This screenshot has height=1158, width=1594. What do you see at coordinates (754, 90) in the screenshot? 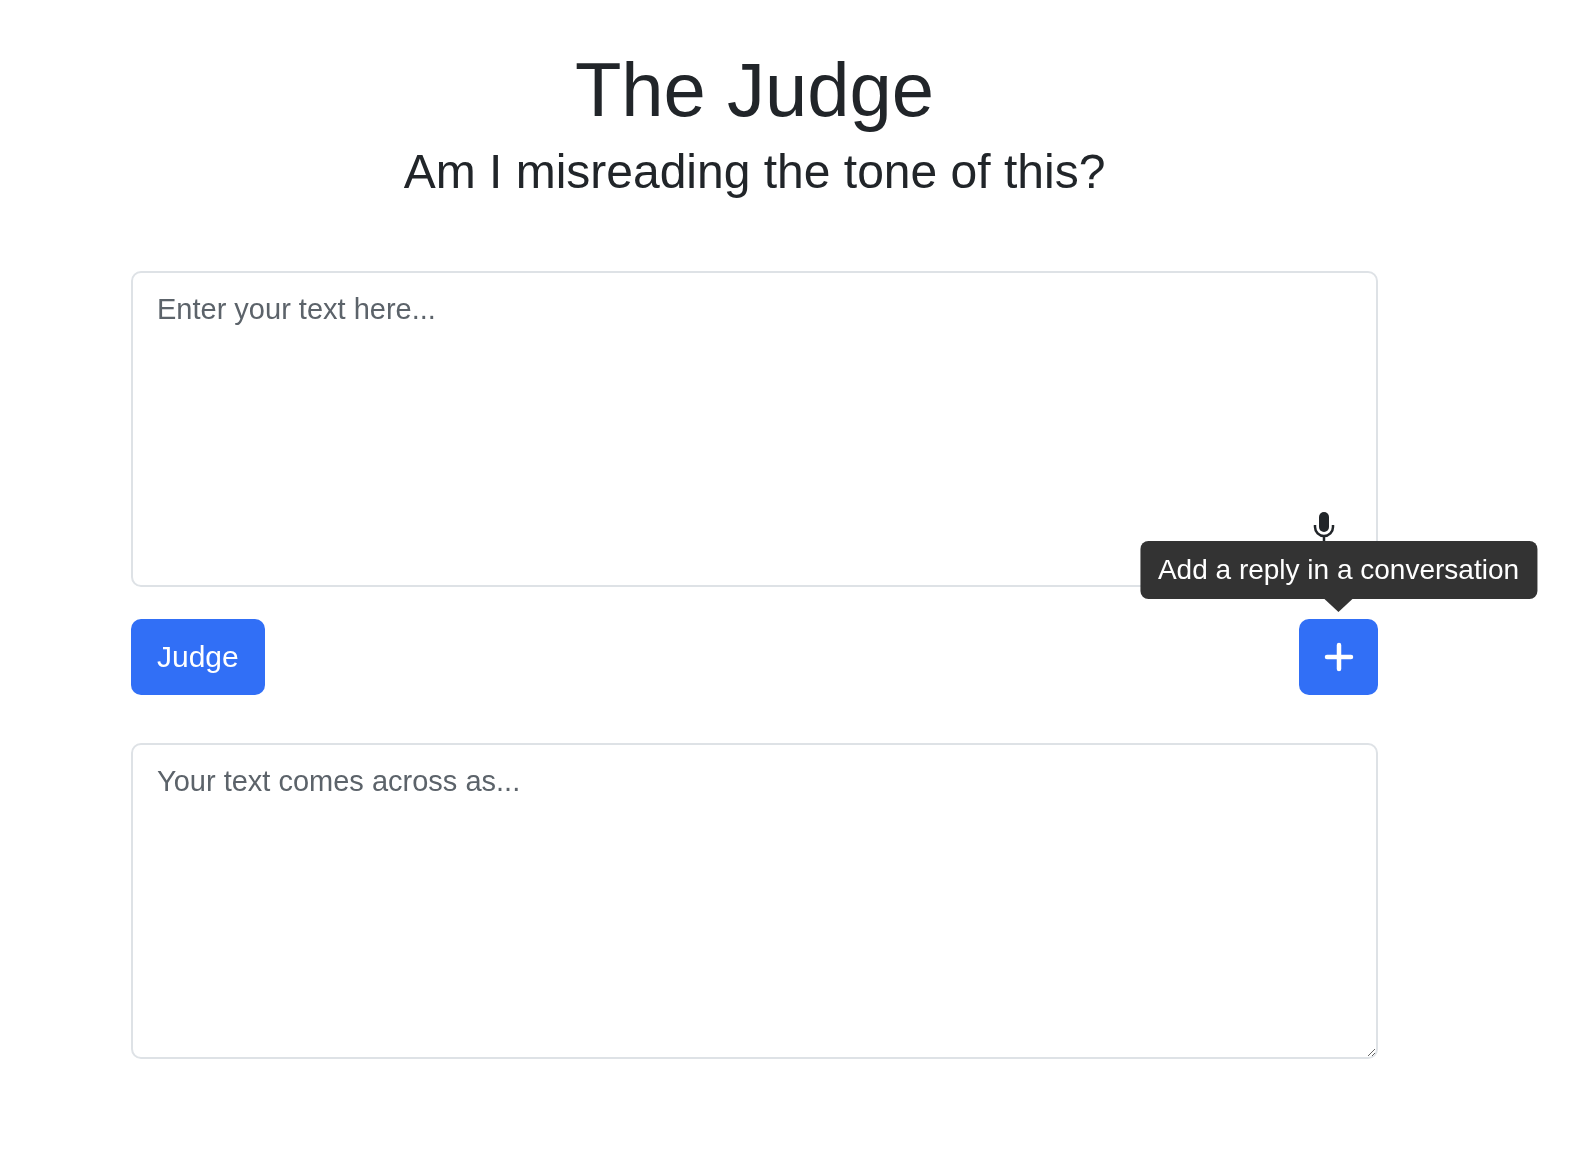
I see `page-title: The Judge` at bounding box center [754, 90].